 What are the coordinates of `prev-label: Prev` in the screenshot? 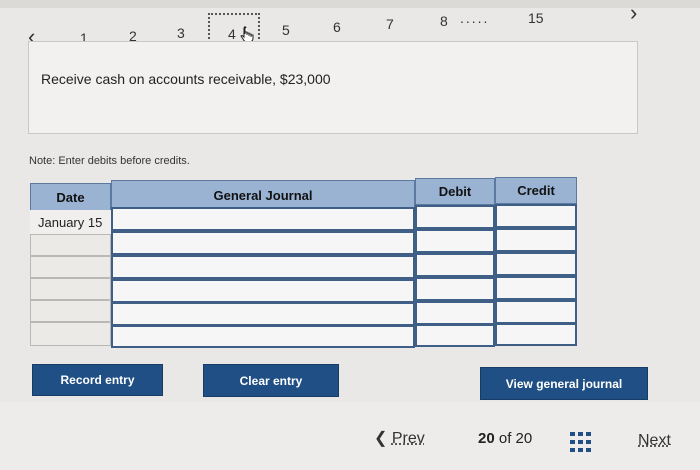 It's located at (408, 438).